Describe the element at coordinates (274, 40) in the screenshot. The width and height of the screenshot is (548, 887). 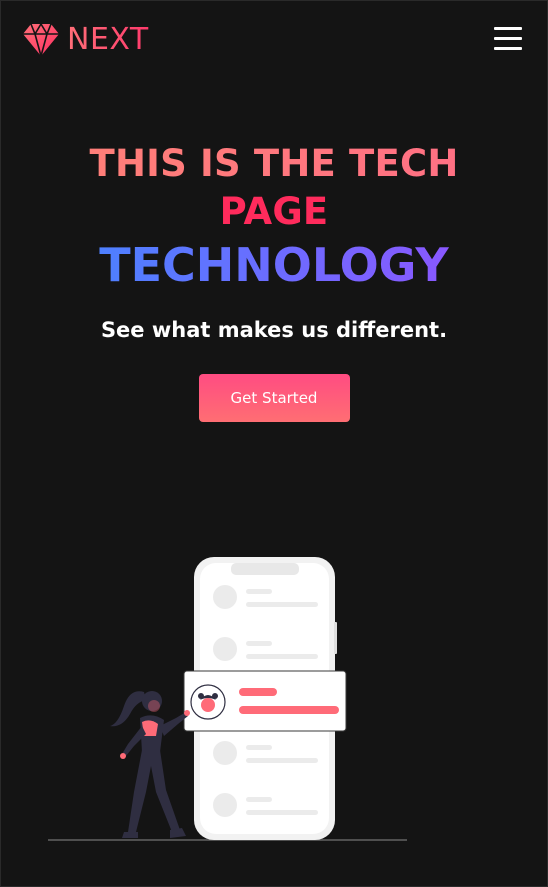
I see `navbar: NEXT` at that location.